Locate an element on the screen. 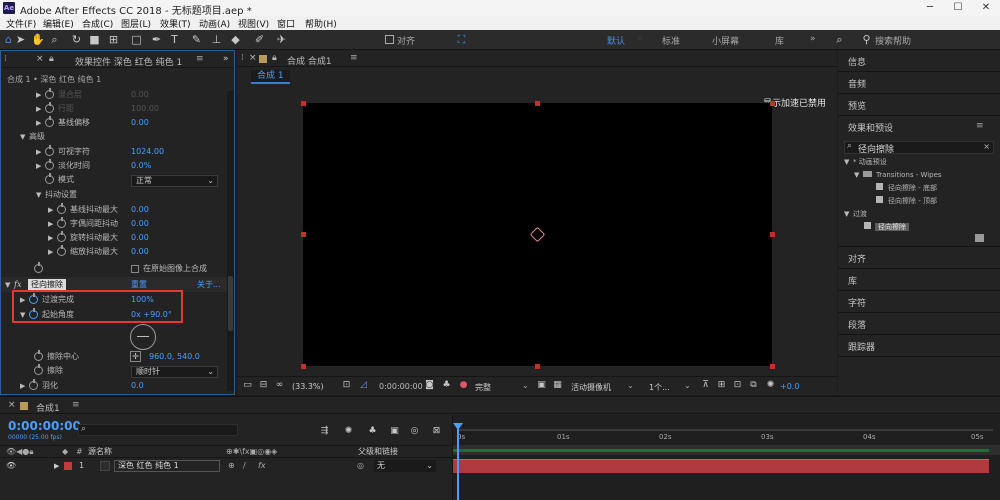 The height and width of the screenshot is (500, 1000). property-value: 100.00 is located at coordinates (145, 109).